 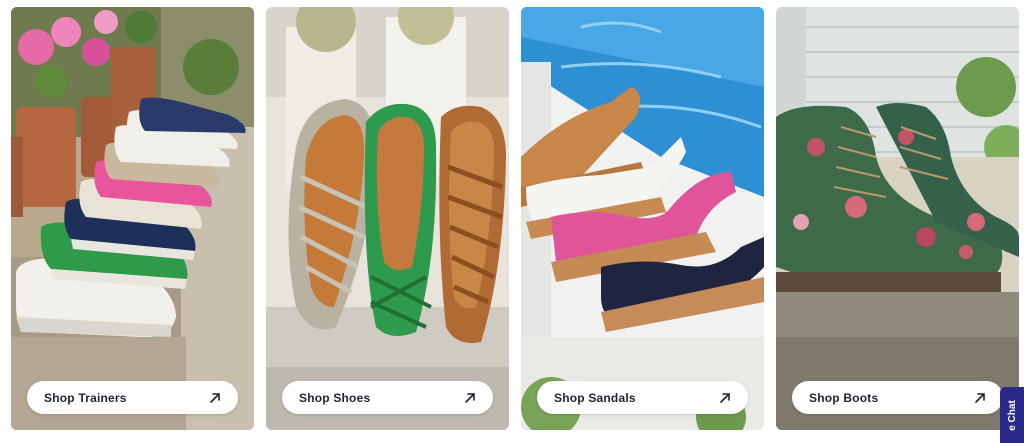 What do you see at coordinates (85, 397) in the screenshot?
I see `shop-trainers-label: Shop Trainers` at bounding box center [85, 397].